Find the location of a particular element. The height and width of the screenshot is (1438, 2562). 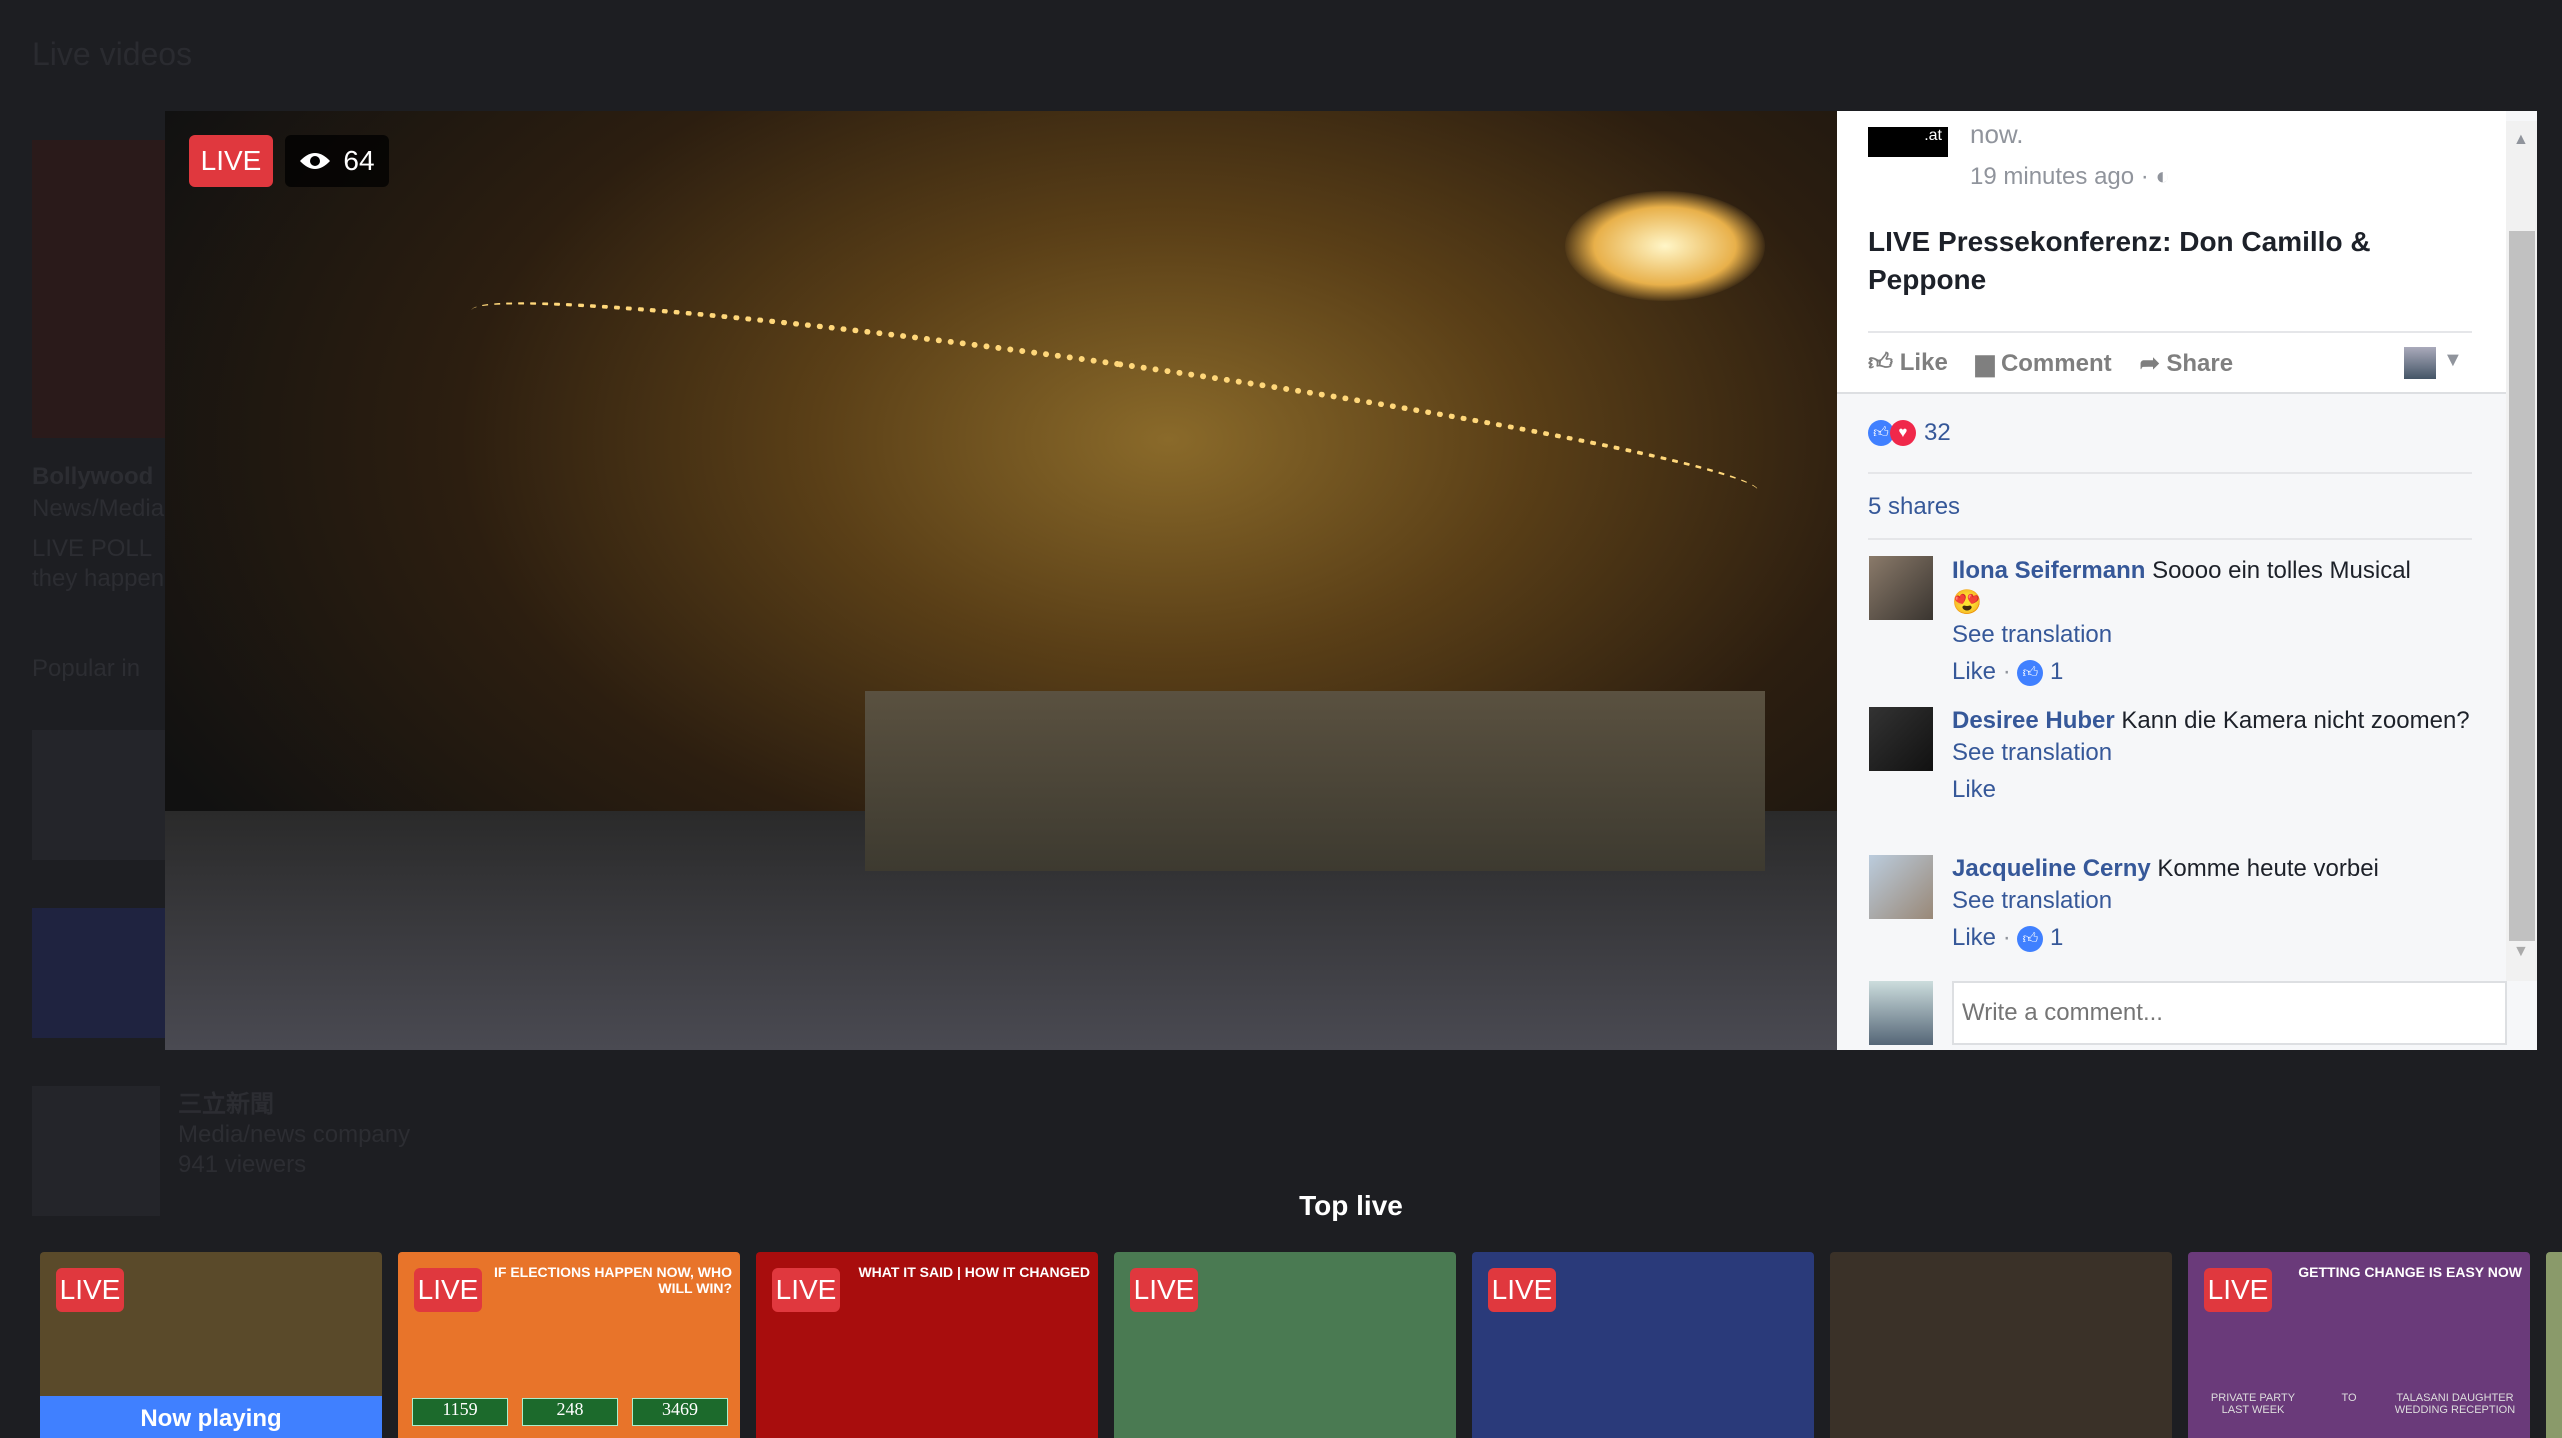

comment-text: Kann die Kamera nicht zoomen? is located at coordinates (2295, 720).